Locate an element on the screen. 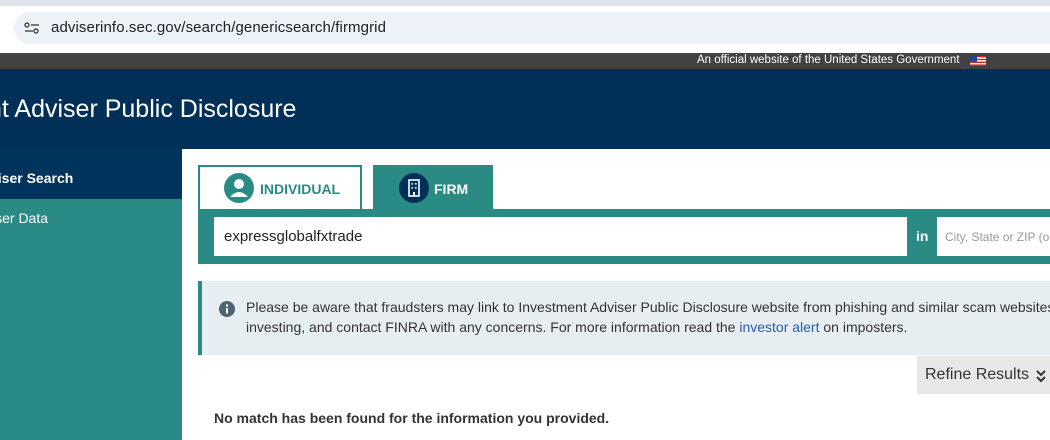 This screenshot has width=1050, height=440. refine-results-button: Refine Results is located at coordinates (983, 375).